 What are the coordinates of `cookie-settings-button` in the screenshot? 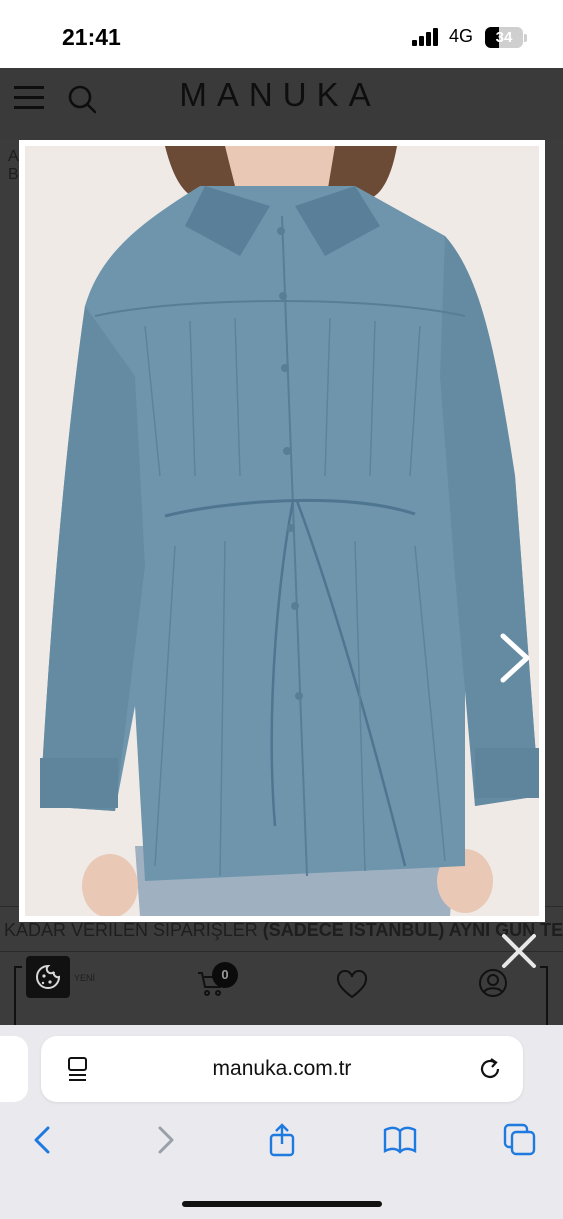 It's located at (48, 977).